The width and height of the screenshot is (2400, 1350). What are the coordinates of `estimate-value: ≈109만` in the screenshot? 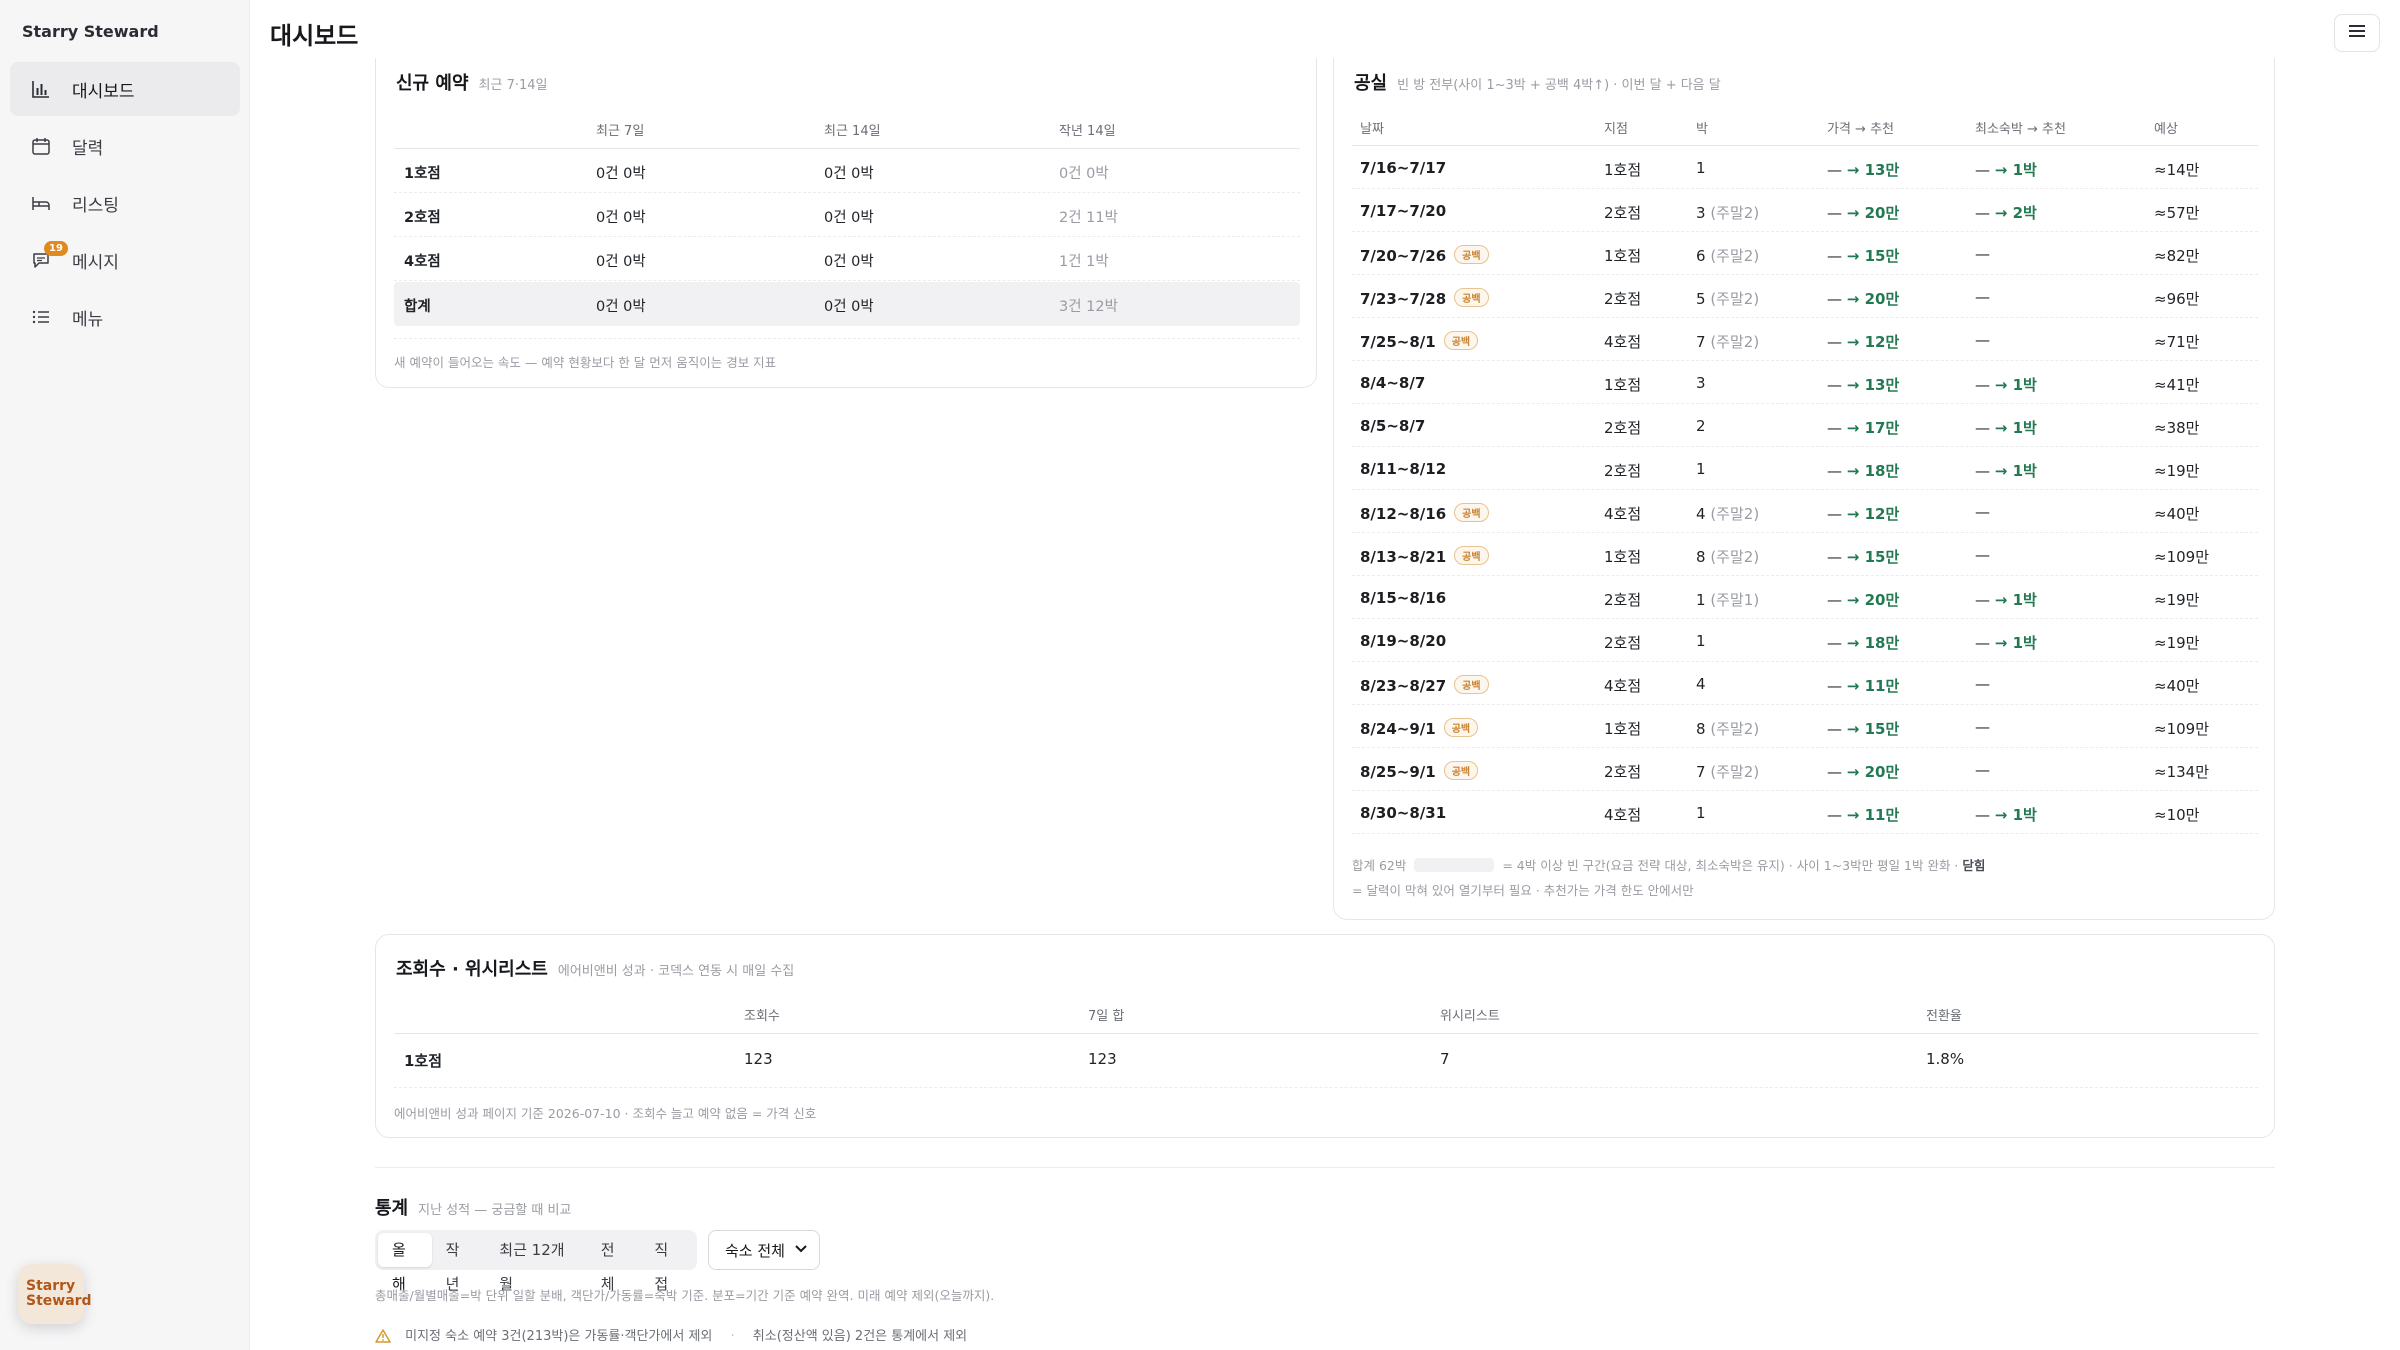 It's located at (2181, 729).